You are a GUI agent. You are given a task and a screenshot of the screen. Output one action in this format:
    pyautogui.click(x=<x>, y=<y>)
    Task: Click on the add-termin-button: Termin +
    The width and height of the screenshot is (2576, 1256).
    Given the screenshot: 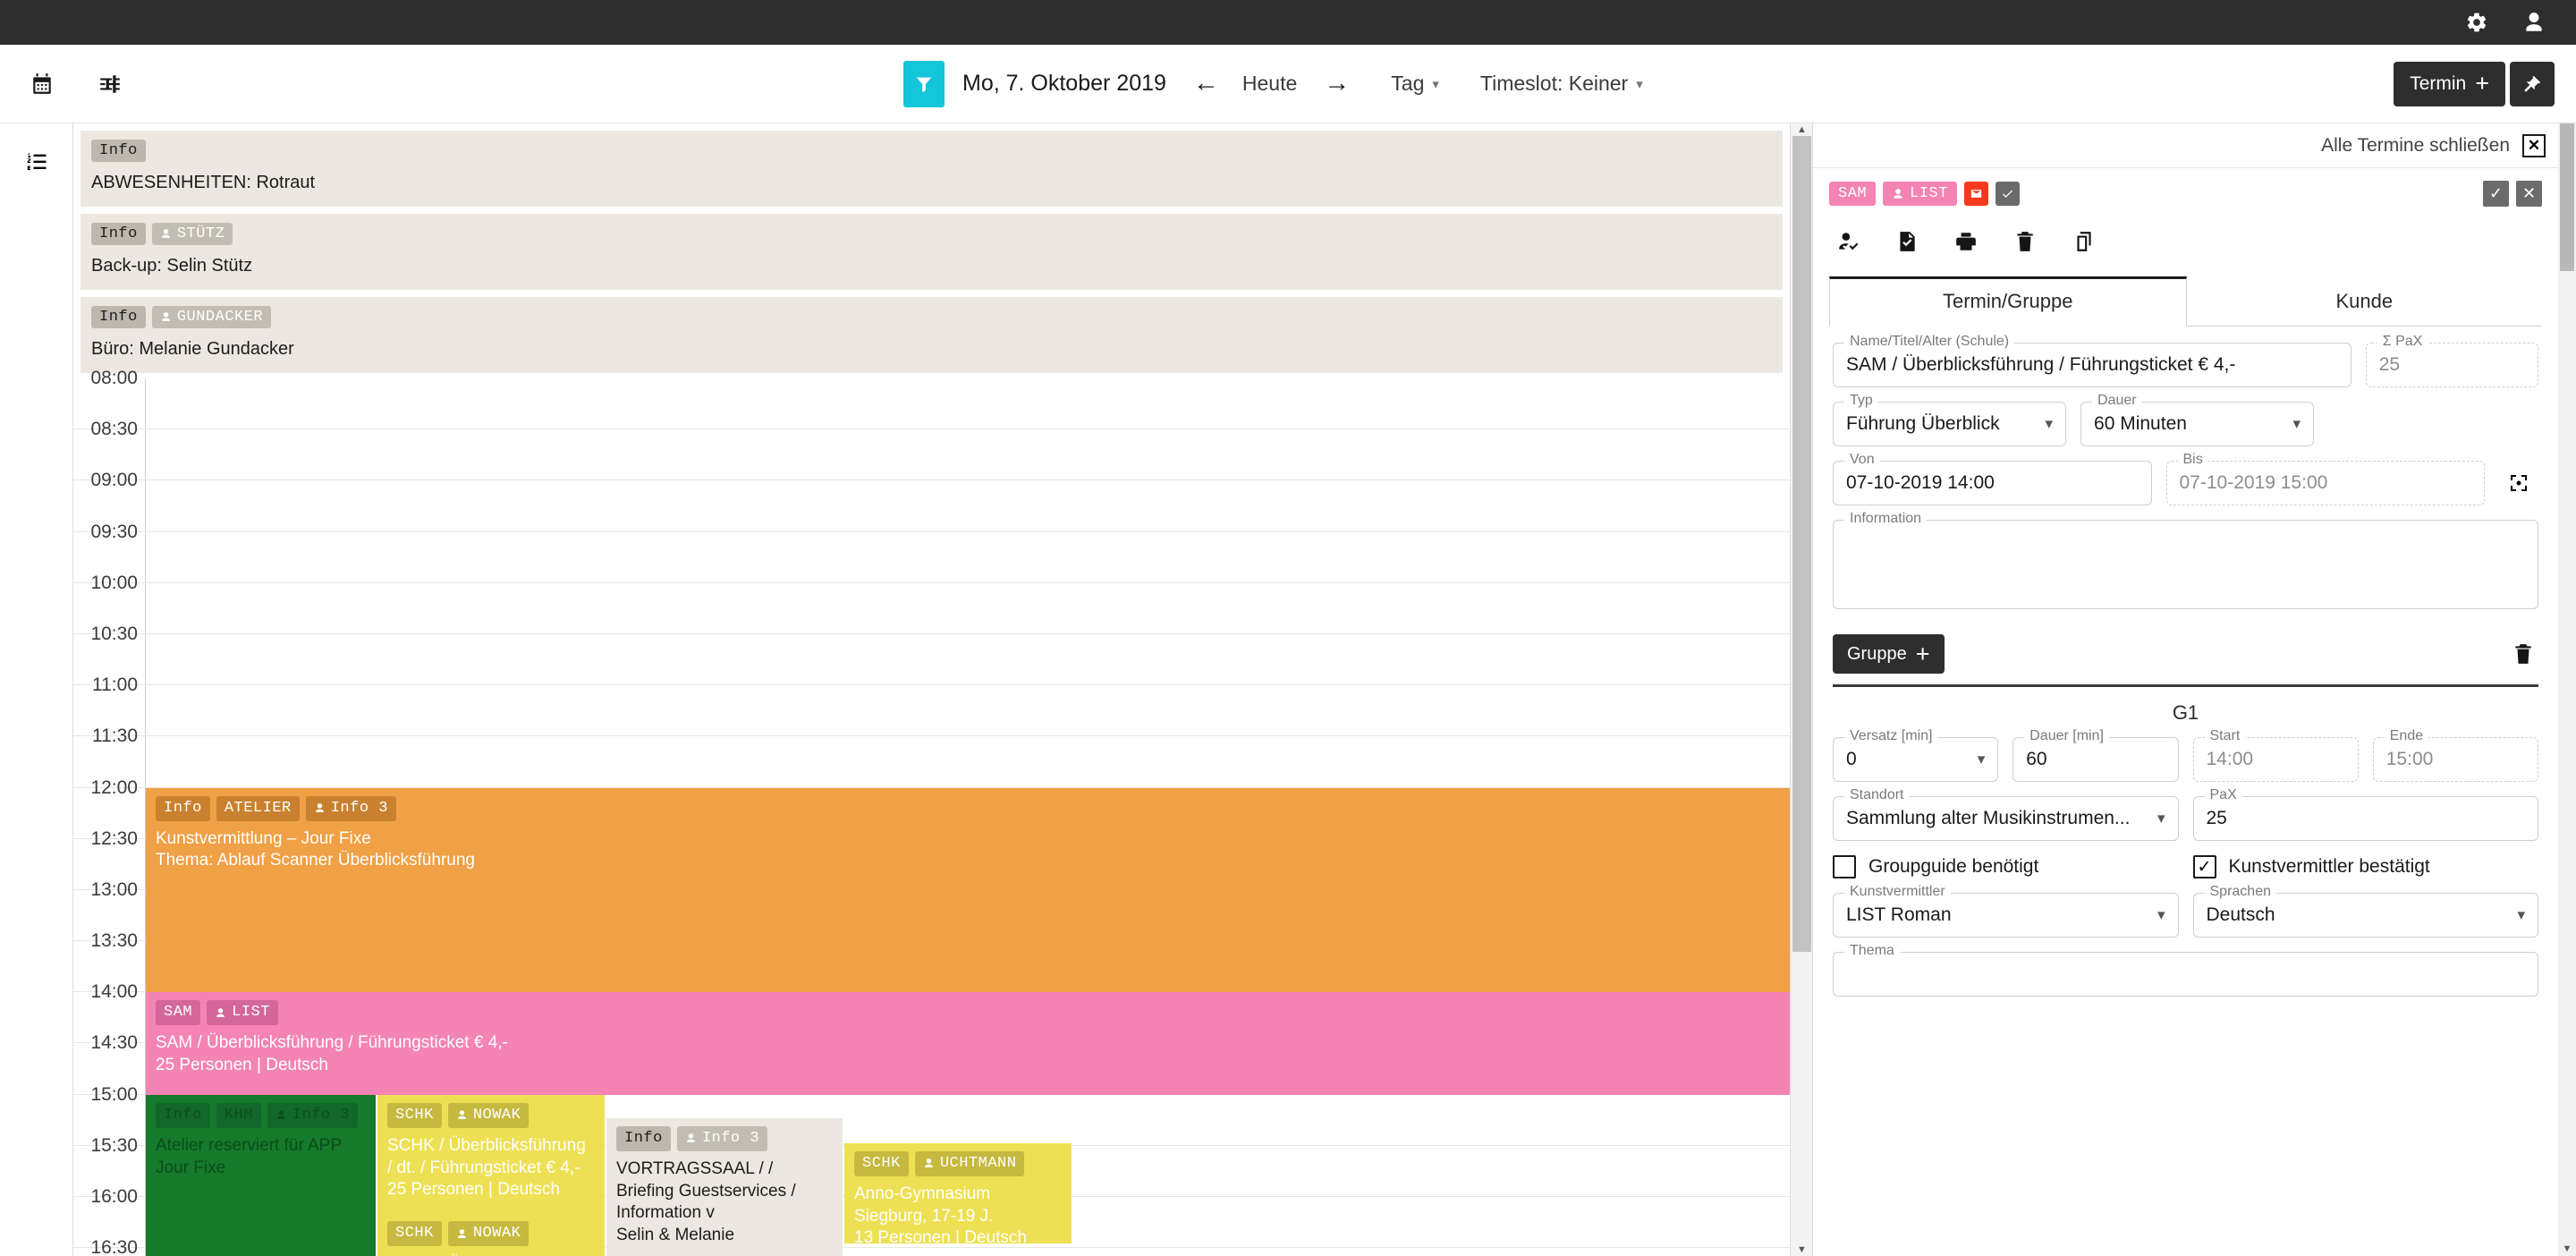 What is the action you would take?
    pyautogui.click(x=2449, y=83)
    